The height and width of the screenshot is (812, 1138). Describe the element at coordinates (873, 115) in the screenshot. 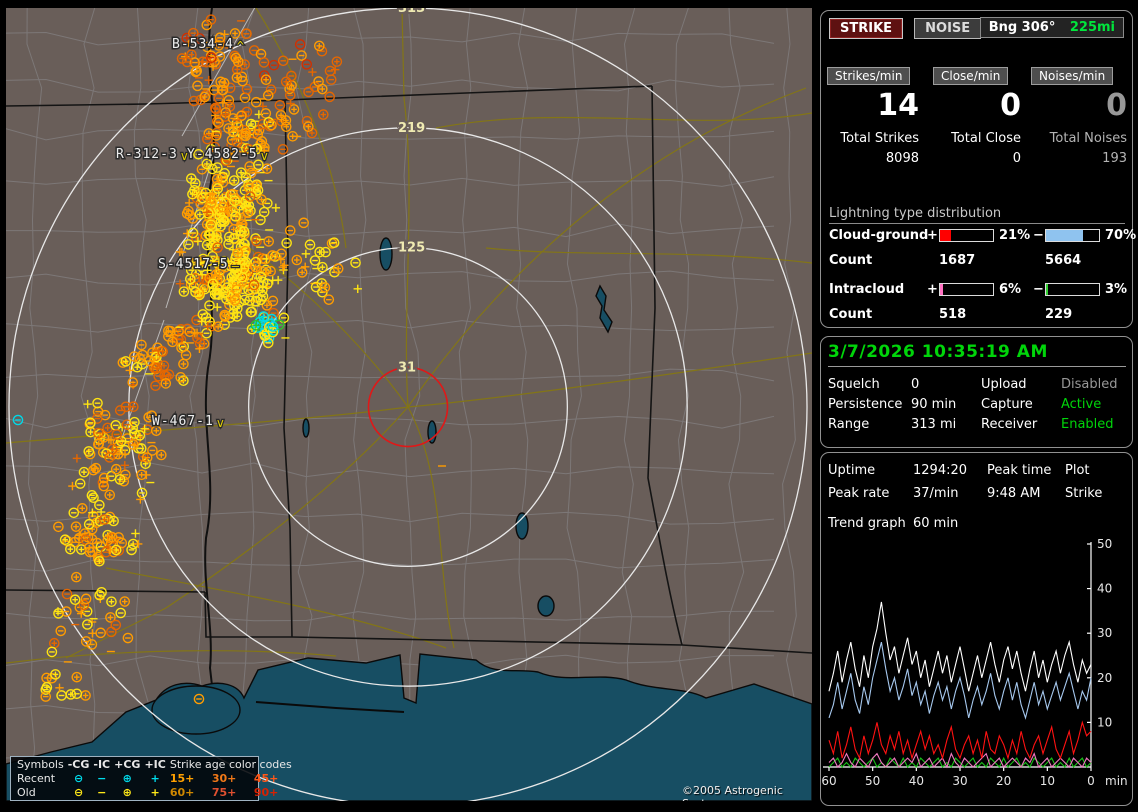

I see `strikes-column: Strikes/min 14 Total Strikes 8098` at that location.